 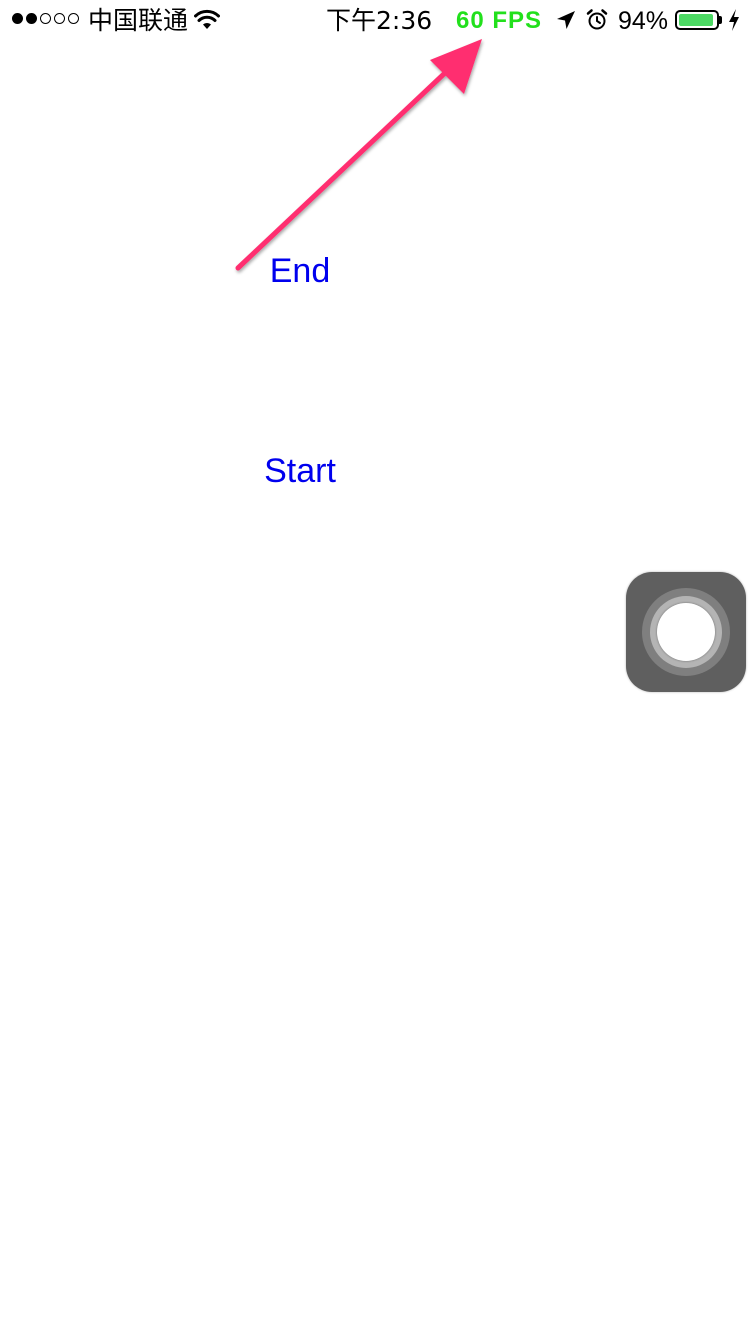 I want to click on clock-time: 下午2:36, so click(x=379, y=20).